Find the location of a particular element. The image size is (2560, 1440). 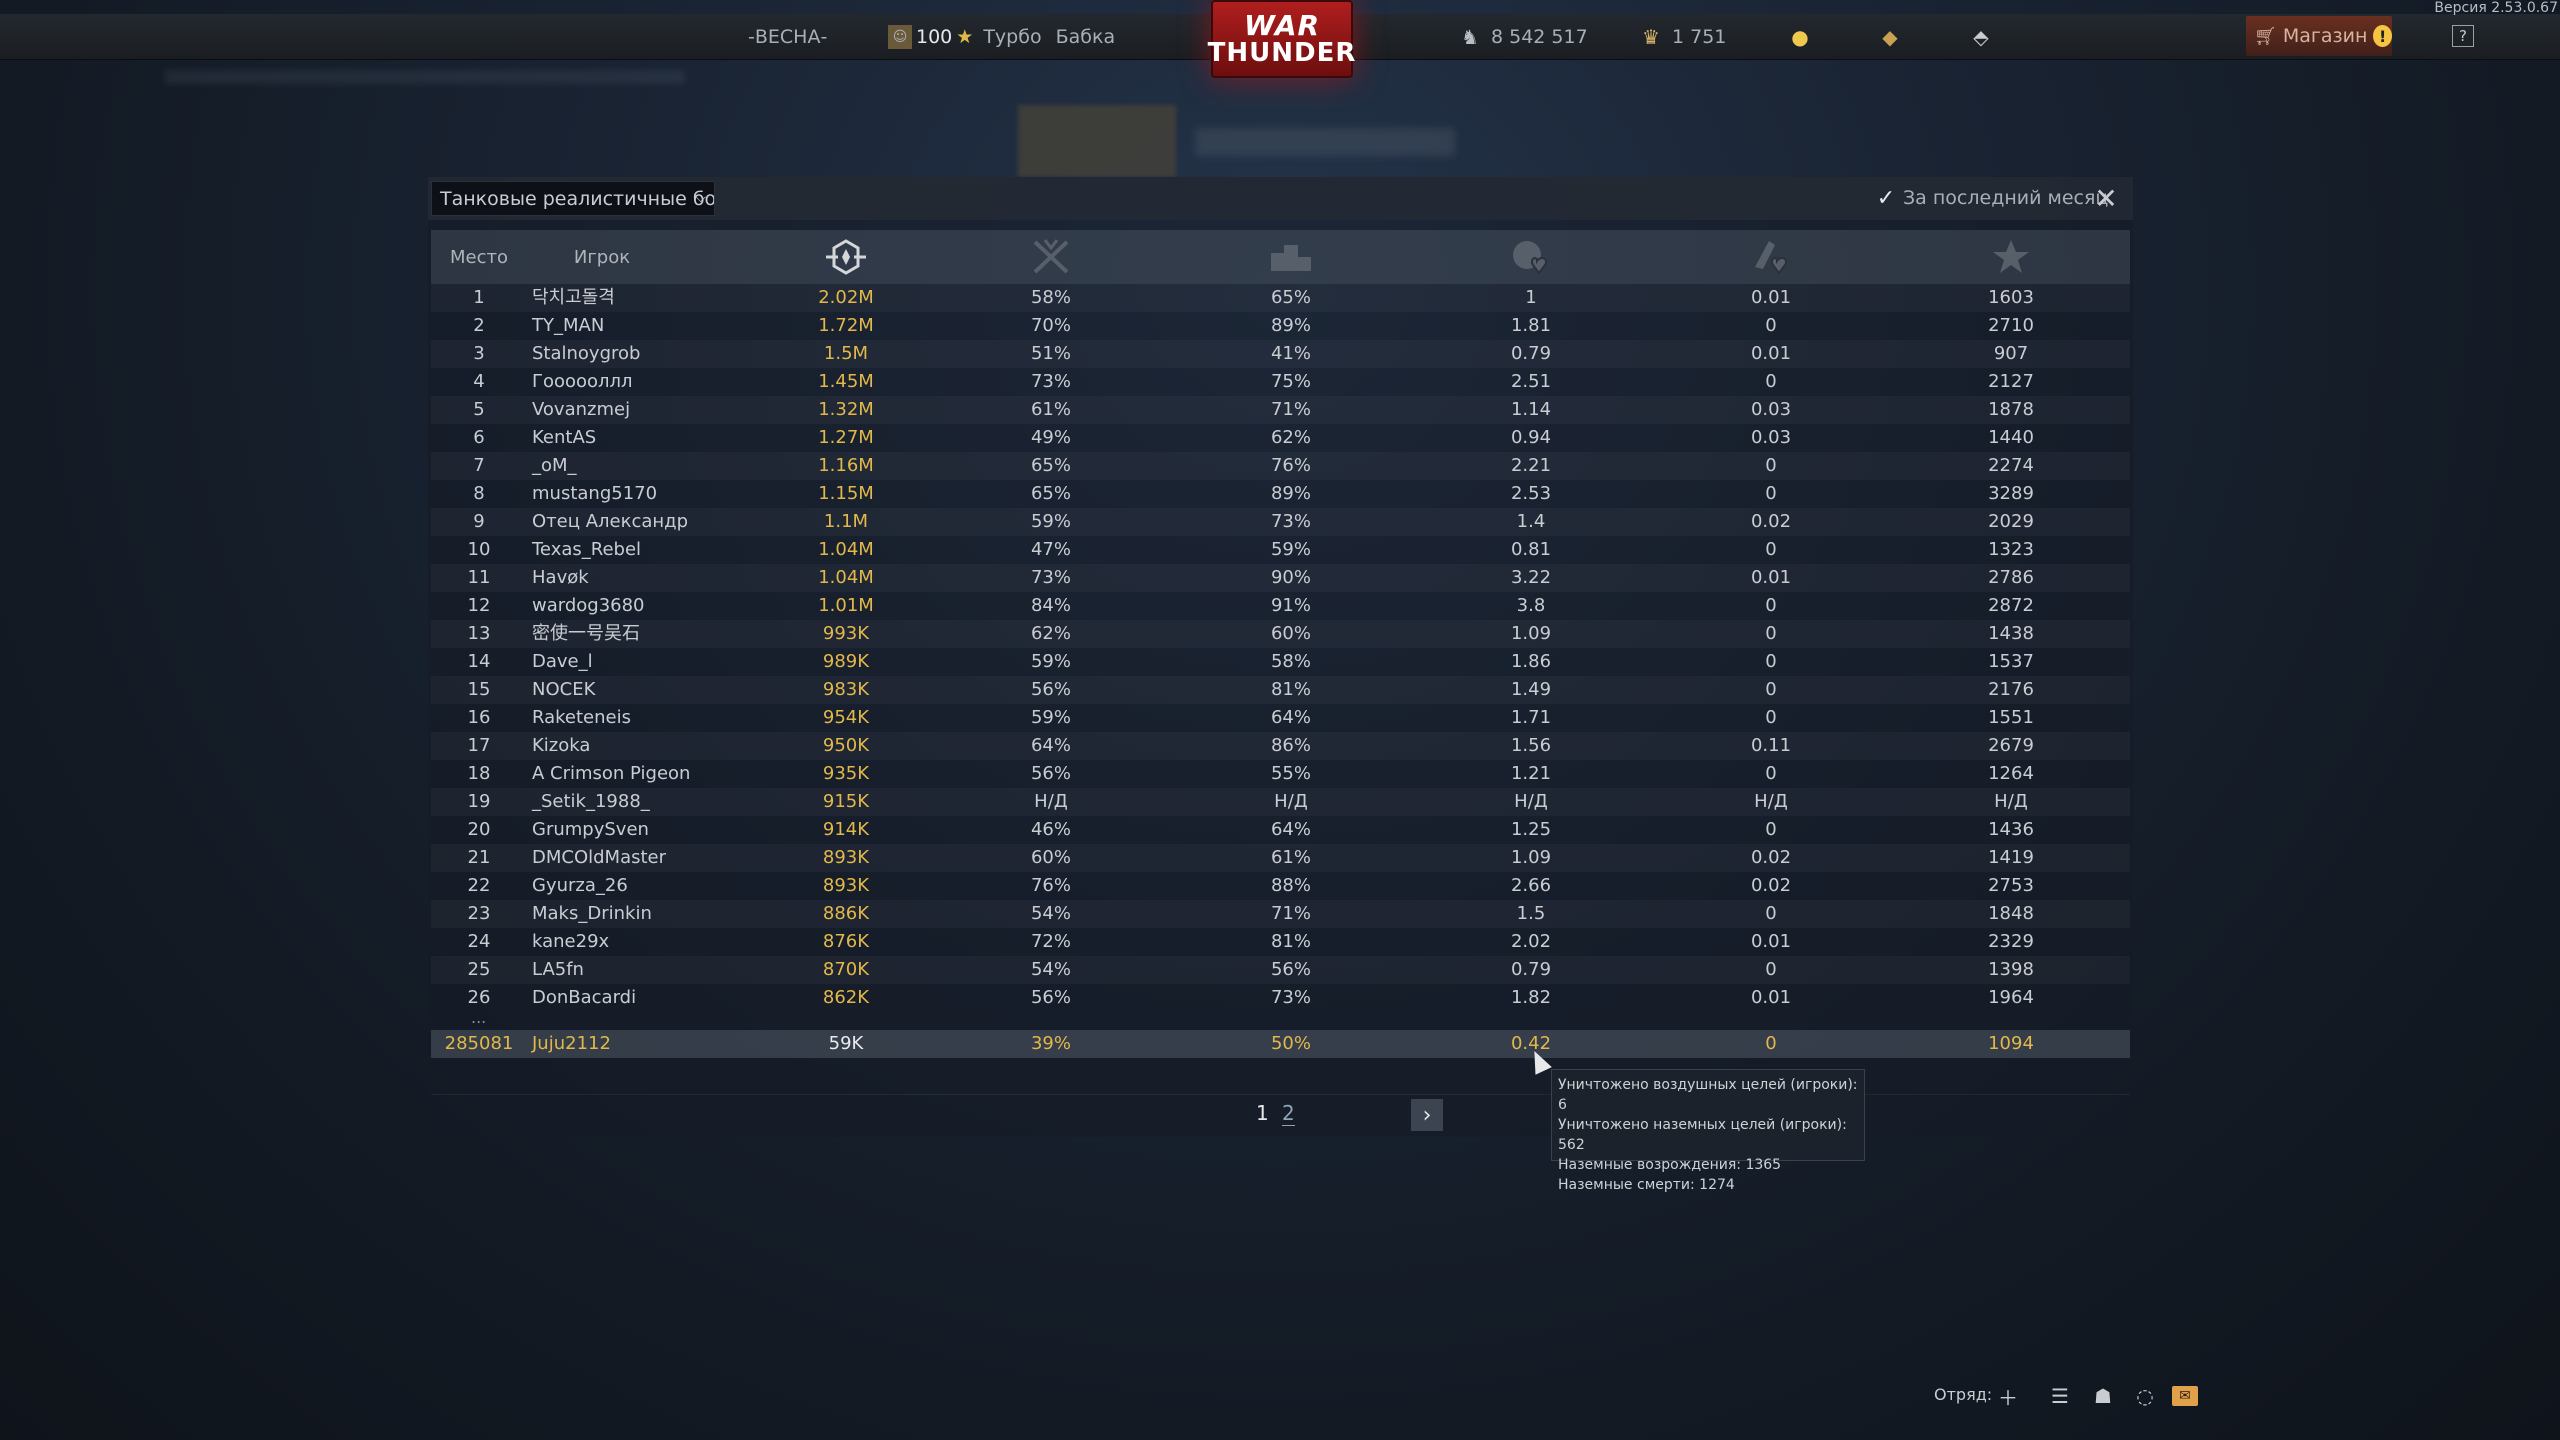

top3-cell: 64% is located at coordinates (1290, 829).